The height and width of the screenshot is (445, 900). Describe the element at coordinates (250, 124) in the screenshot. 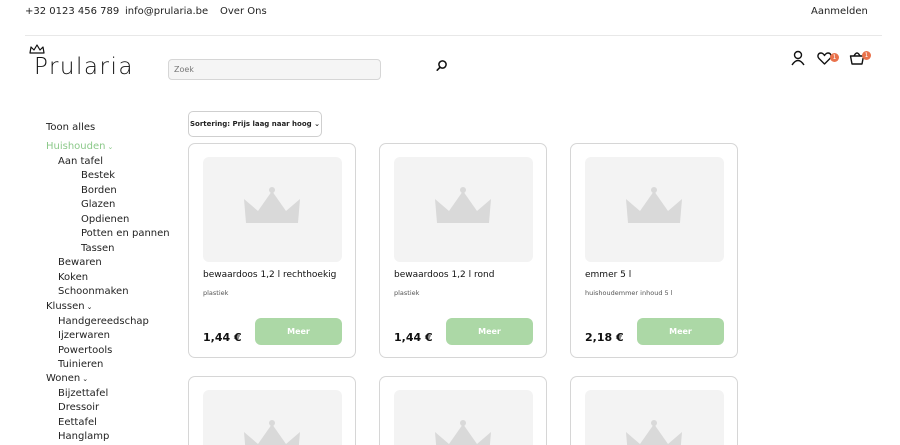

I see `sort-label: Sortering: Prijs laag naar hoog` at that location.